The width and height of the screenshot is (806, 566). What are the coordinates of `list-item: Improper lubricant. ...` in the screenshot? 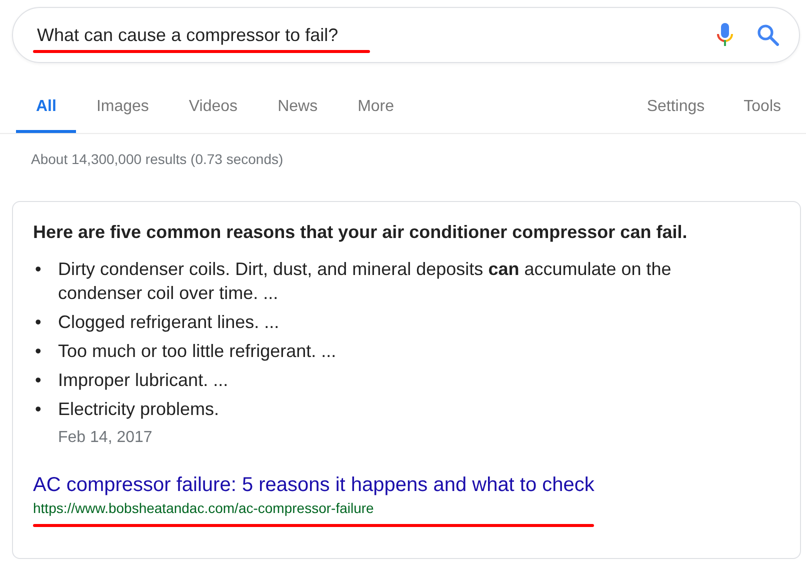 It's located at (143, 380).